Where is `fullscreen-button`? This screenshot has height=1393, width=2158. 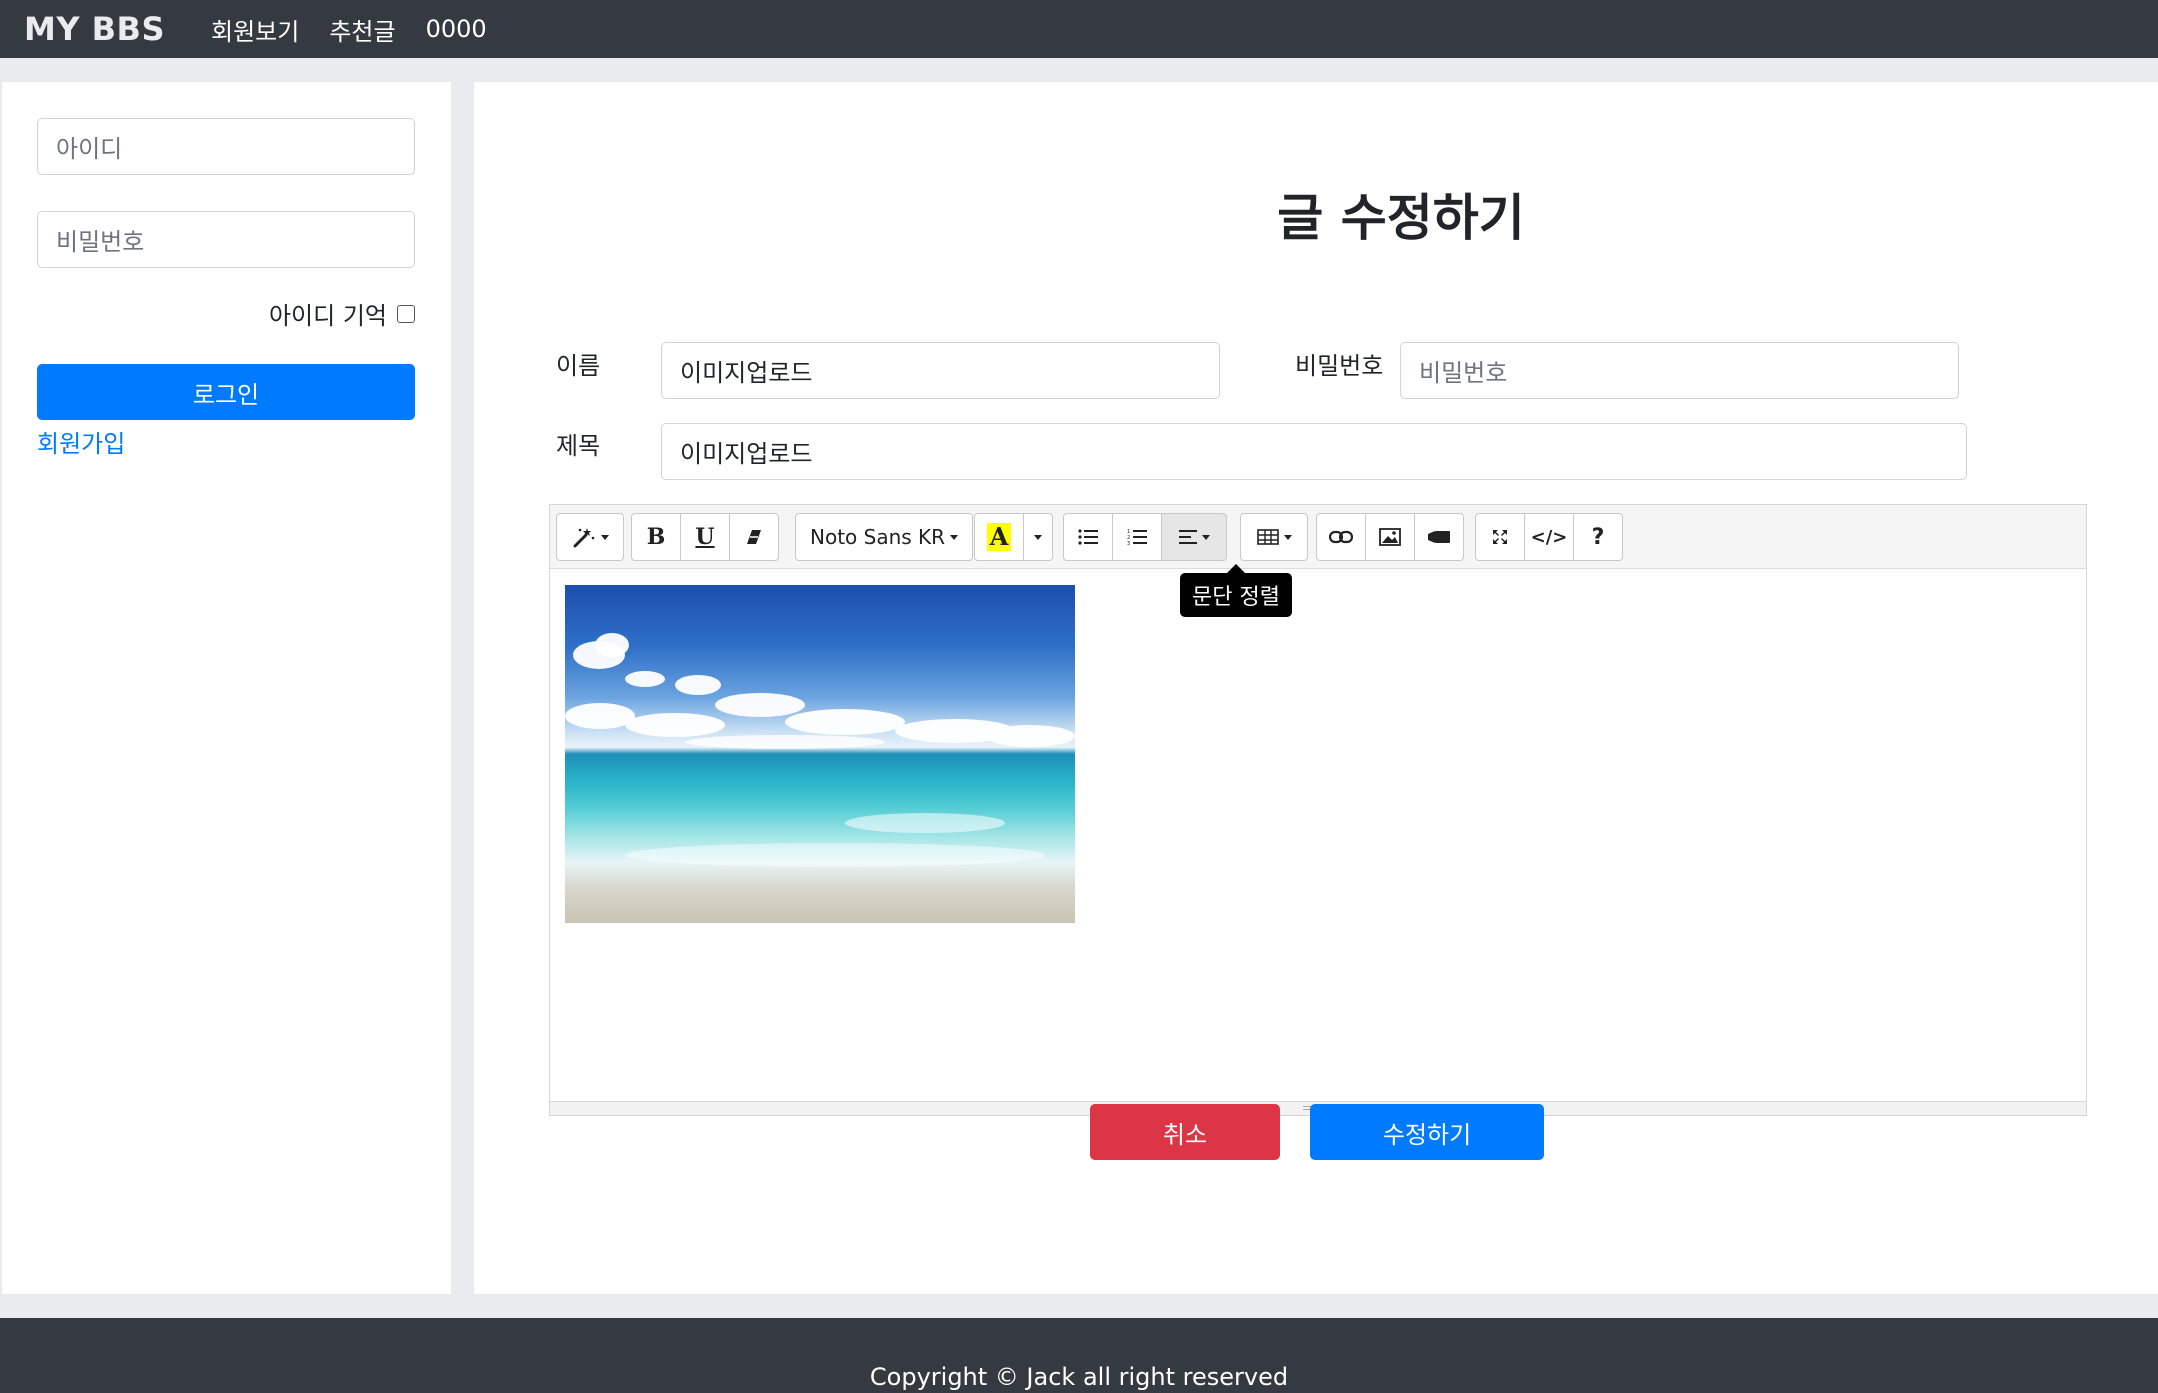 fullscreen-button is located at coordinates (1500, 537).